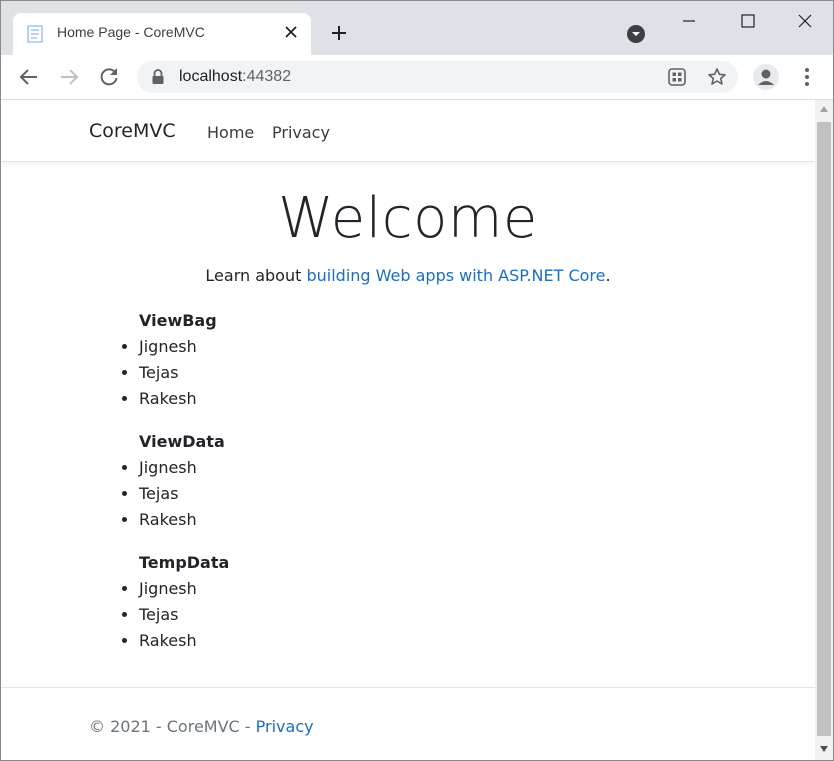 The image size is (834, 761). I want to click on apps-grid-icon, so click(677, 77).